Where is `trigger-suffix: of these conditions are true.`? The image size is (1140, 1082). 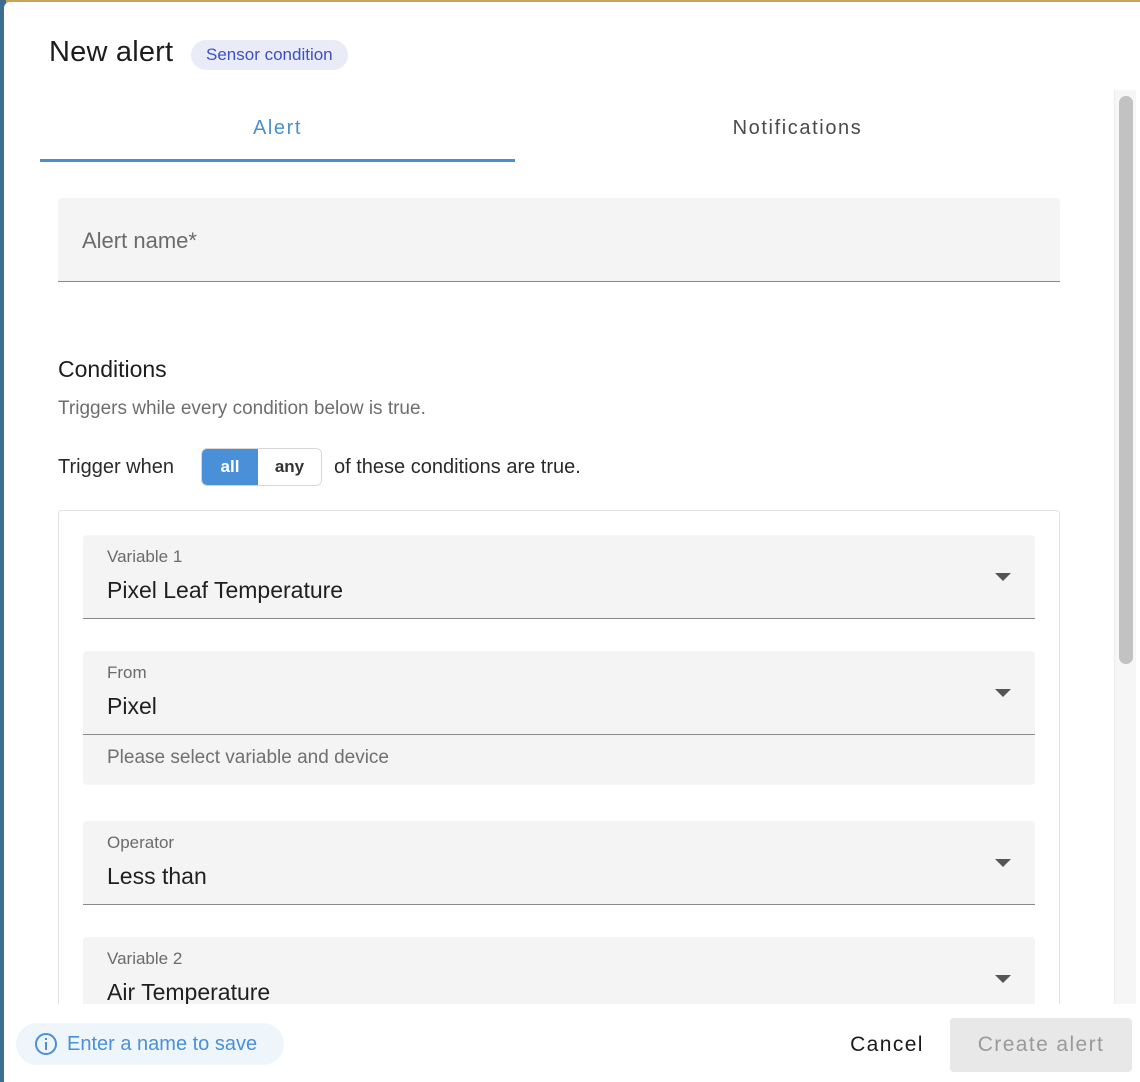 trigger-suffix: of these conditions are true. is located at coordinates (457, 467).